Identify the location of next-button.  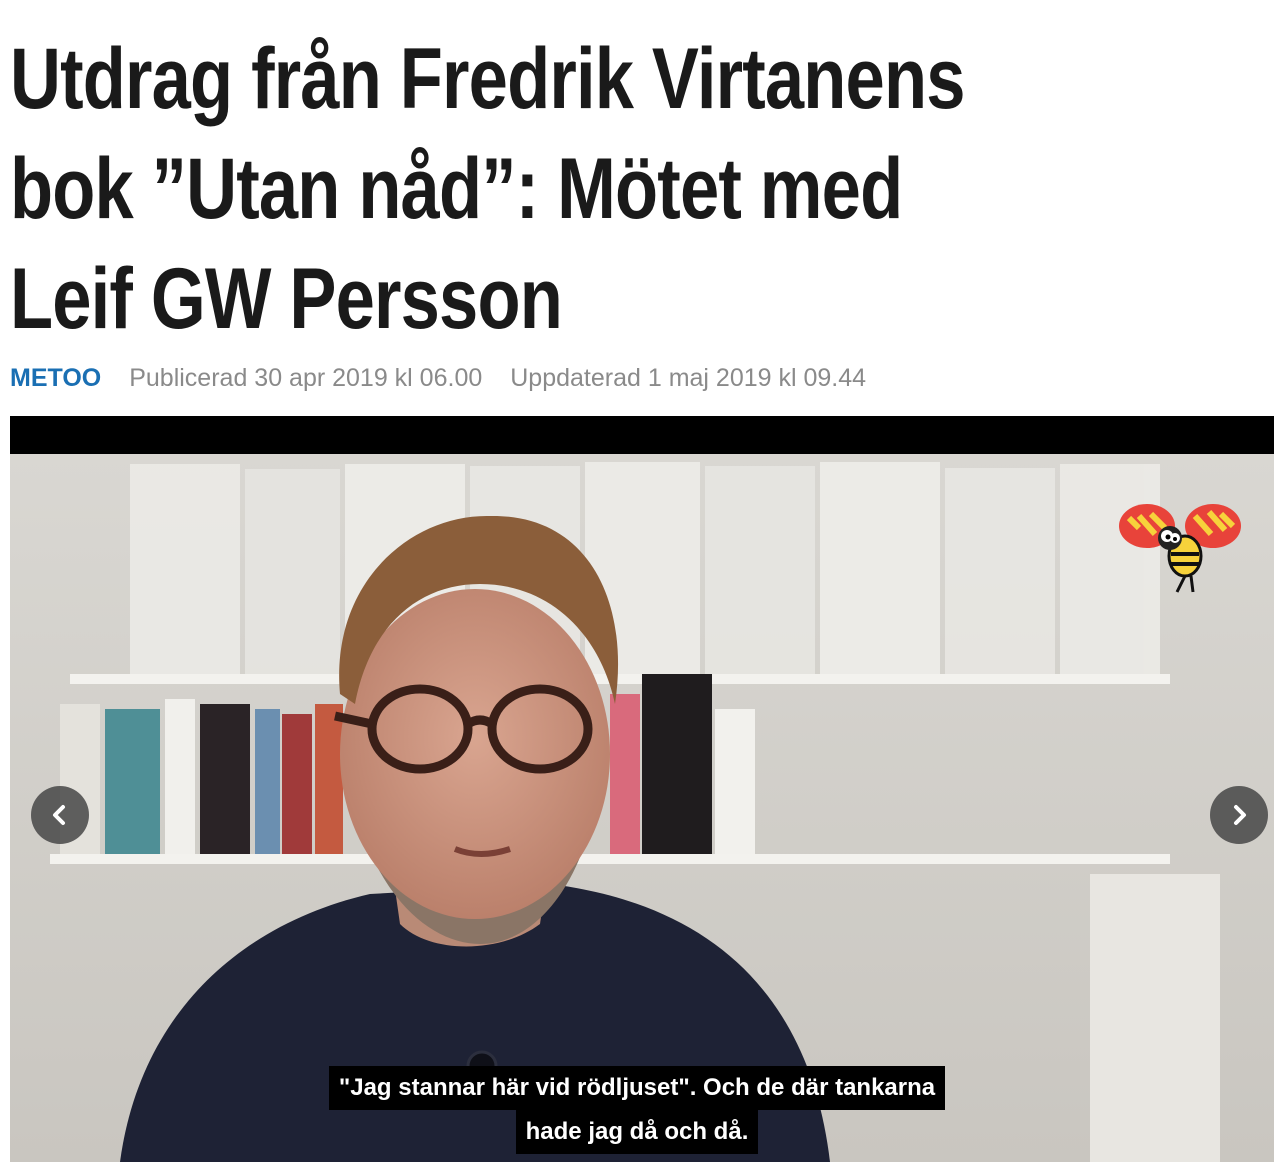
(1239, 815).